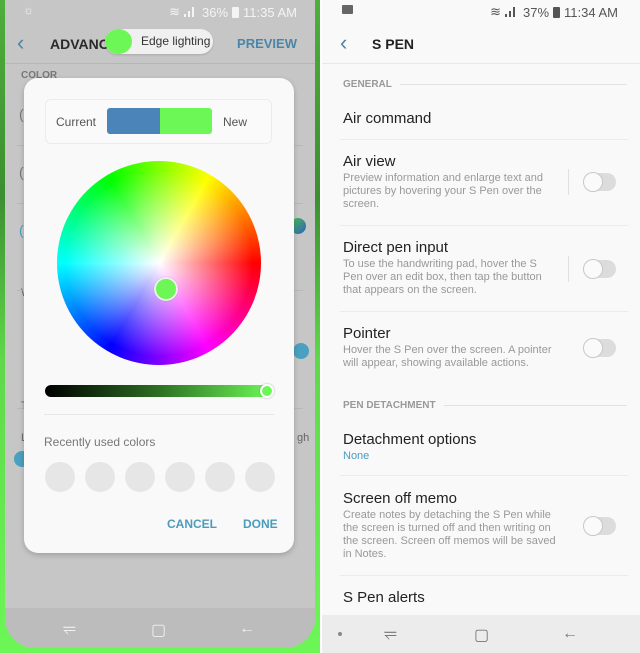 This screenshot has width=640, height=653. What do you see at coordinates (301, 351) in the screenshot?
I see `slider-thumb` at bounding box center [301, 351].